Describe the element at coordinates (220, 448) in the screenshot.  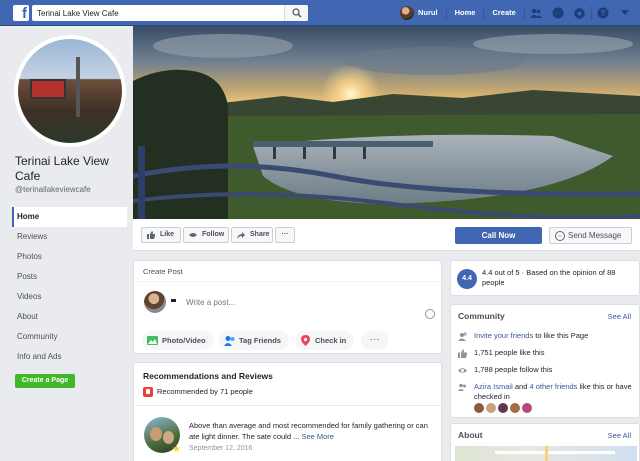
I see `review-date: September 12, 2016` at that location.